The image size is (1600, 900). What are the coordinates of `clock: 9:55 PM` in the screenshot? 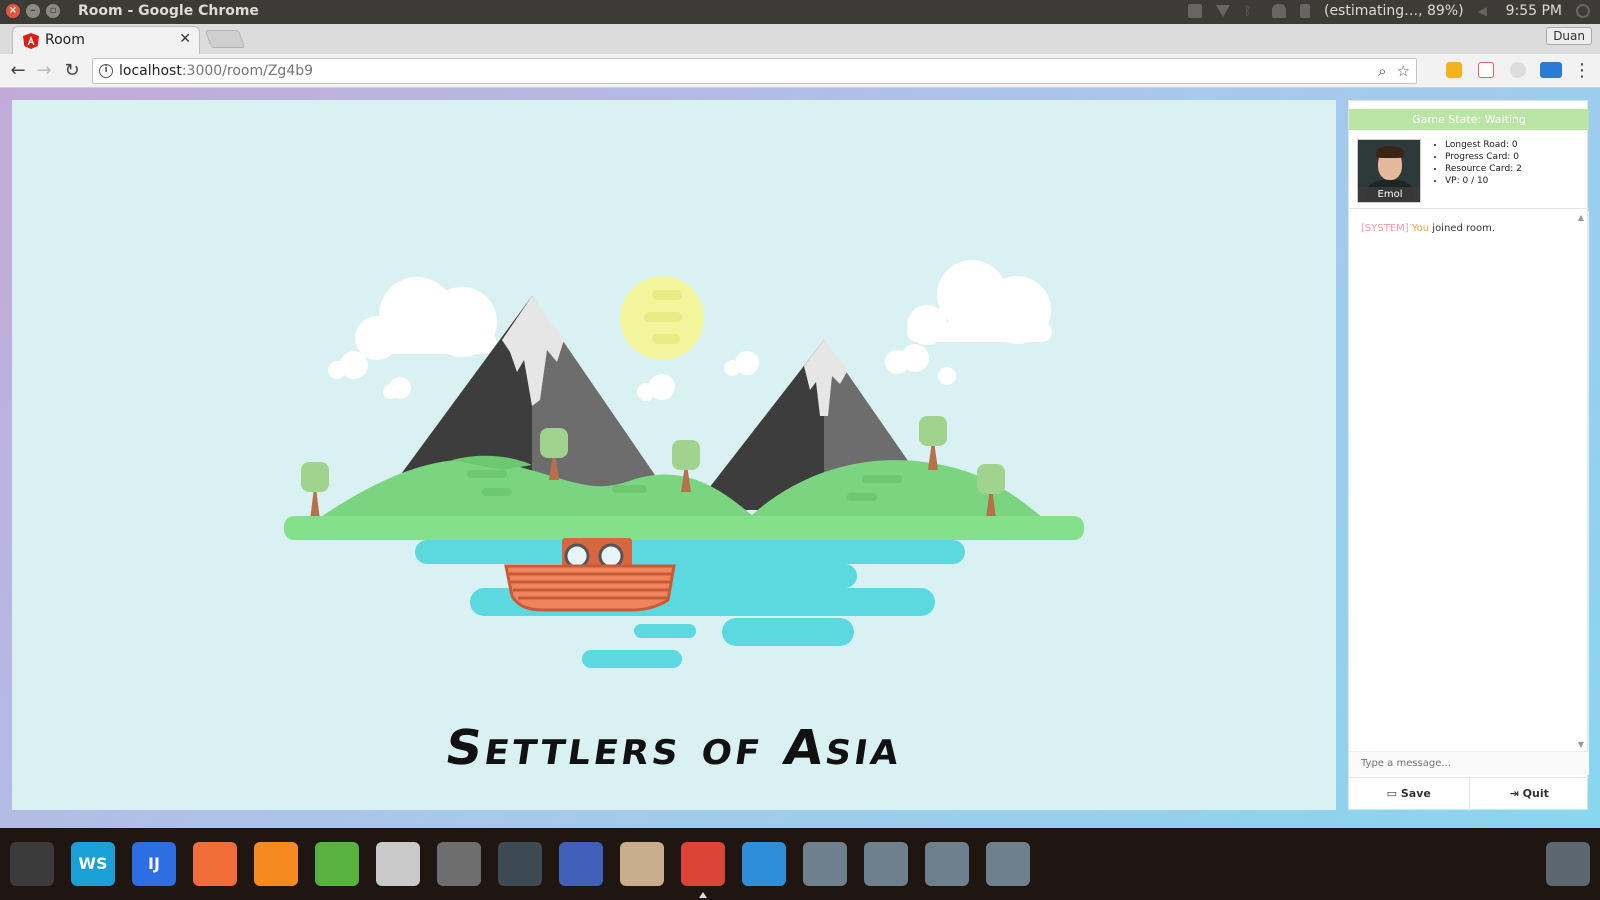 It's located at (1534, 11).